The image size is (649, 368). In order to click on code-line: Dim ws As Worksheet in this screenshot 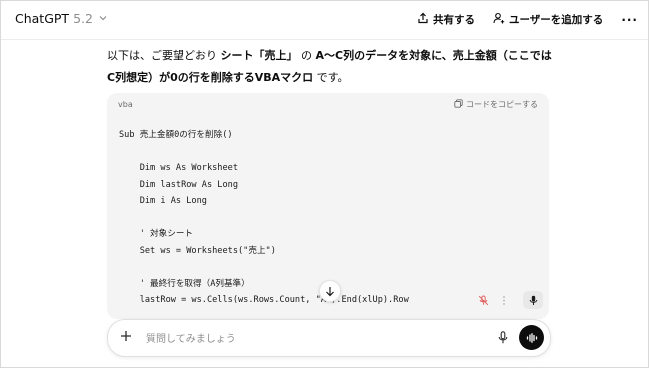, I will do `click(178, 168)`.